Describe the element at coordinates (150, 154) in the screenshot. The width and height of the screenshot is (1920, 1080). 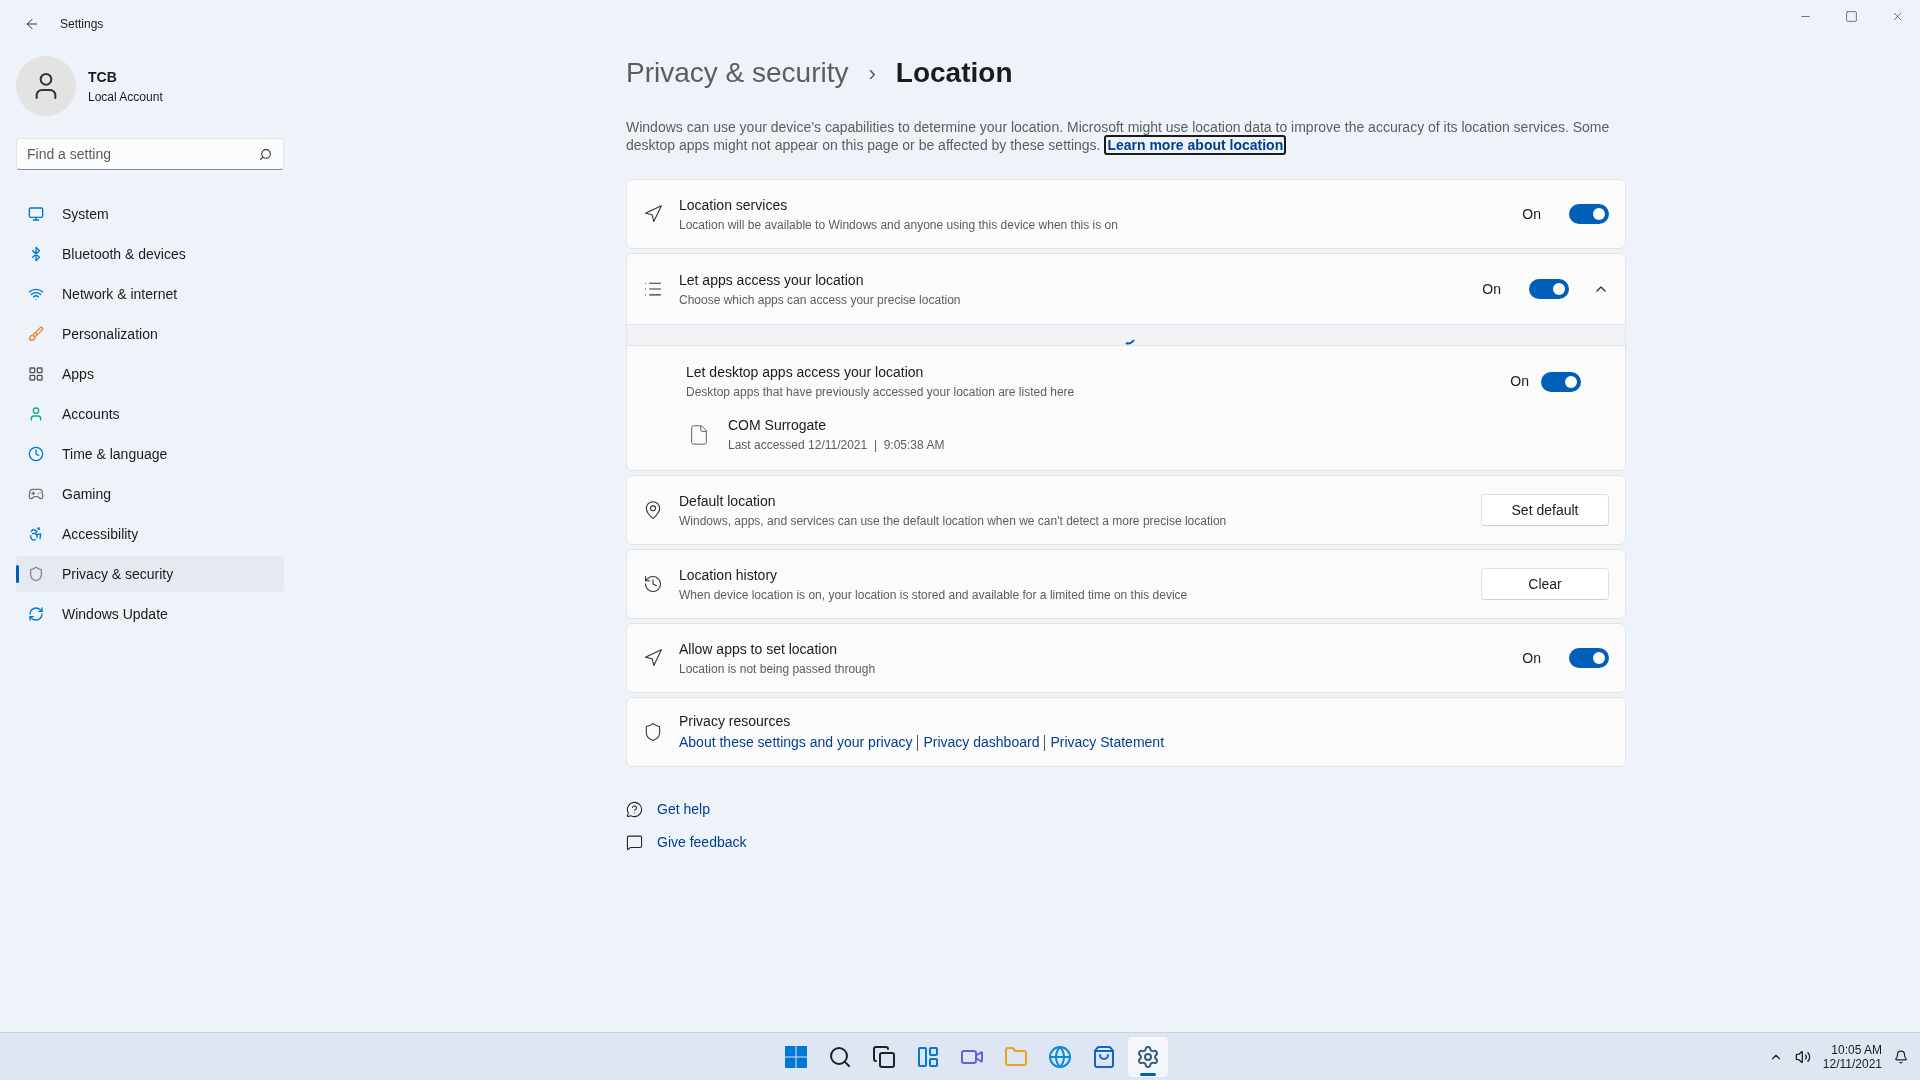
I see `search-field: Find a setting` at that location.